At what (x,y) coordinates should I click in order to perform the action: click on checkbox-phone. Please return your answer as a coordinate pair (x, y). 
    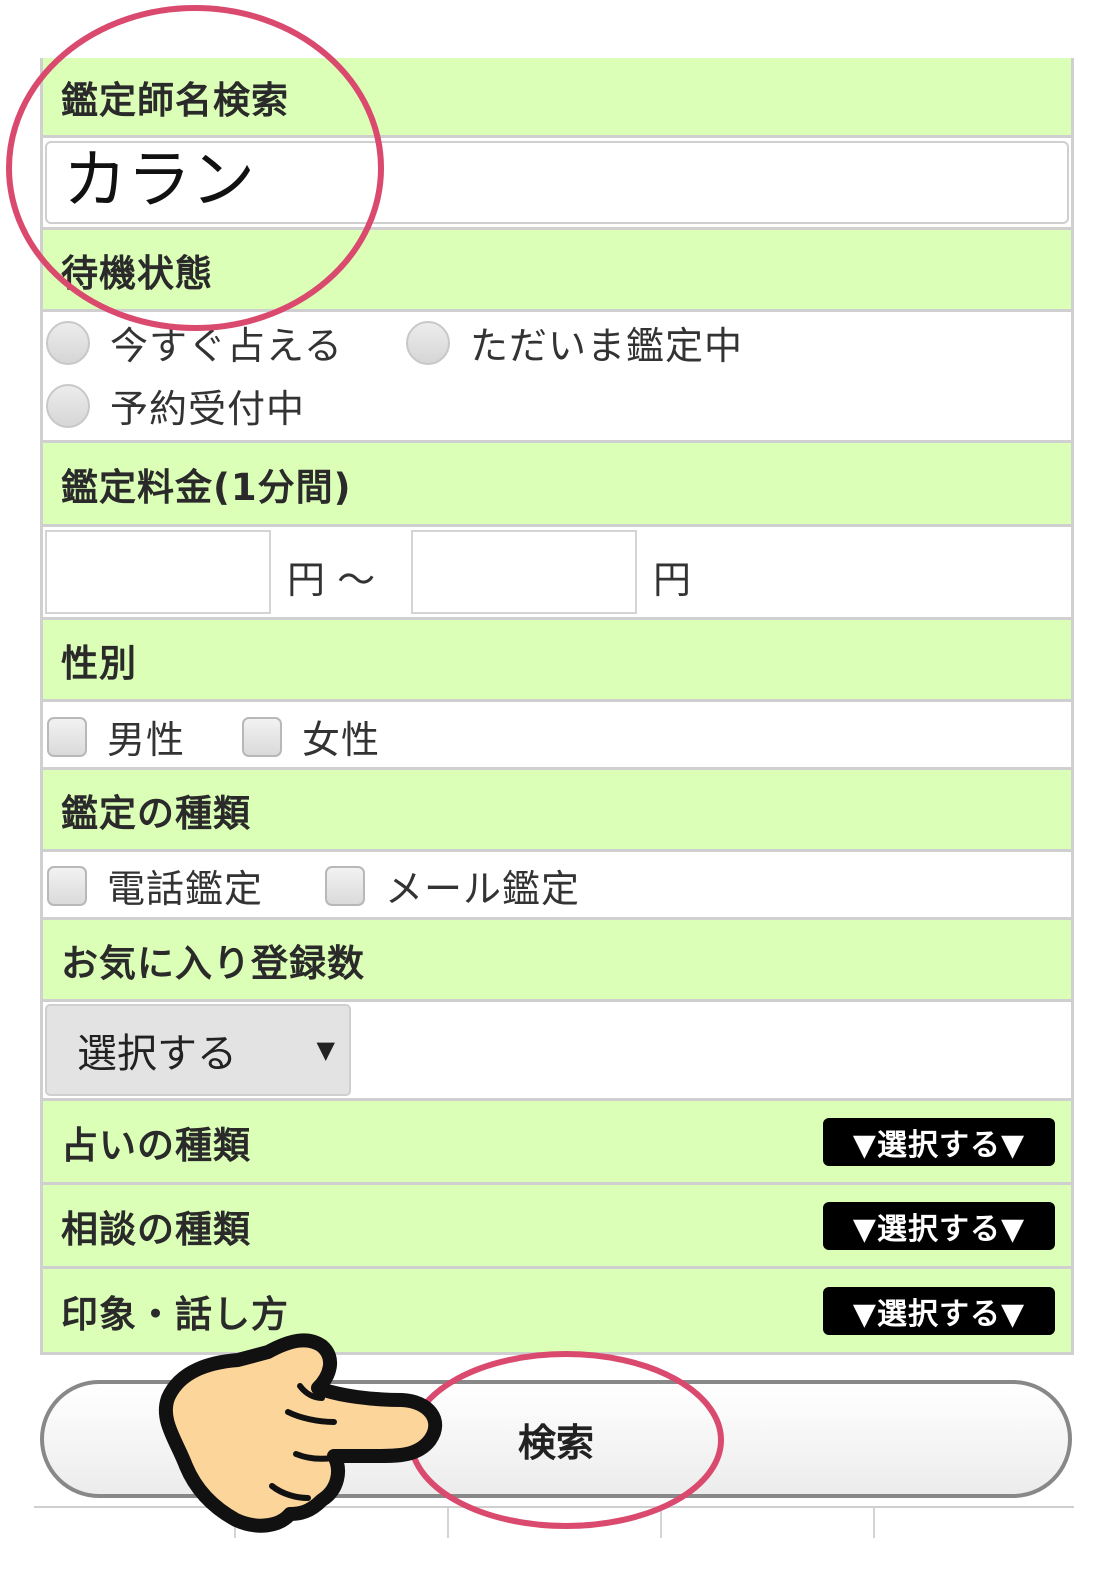
    Looking at the image, I should click on (67, 885).